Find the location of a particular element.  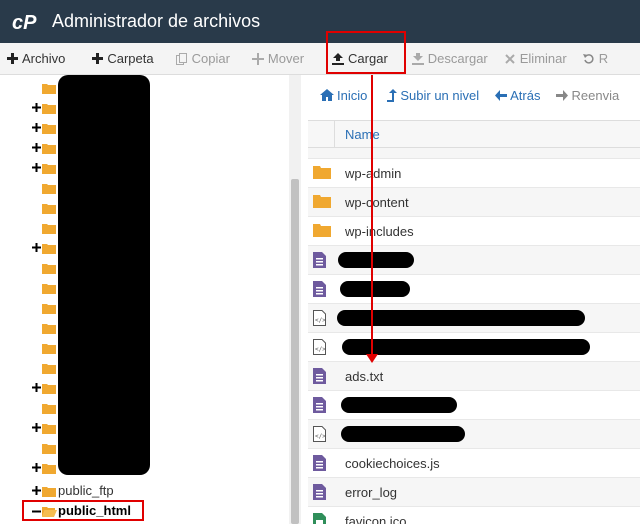

new-file-button: Archivo is located at coordinates (36, 59).